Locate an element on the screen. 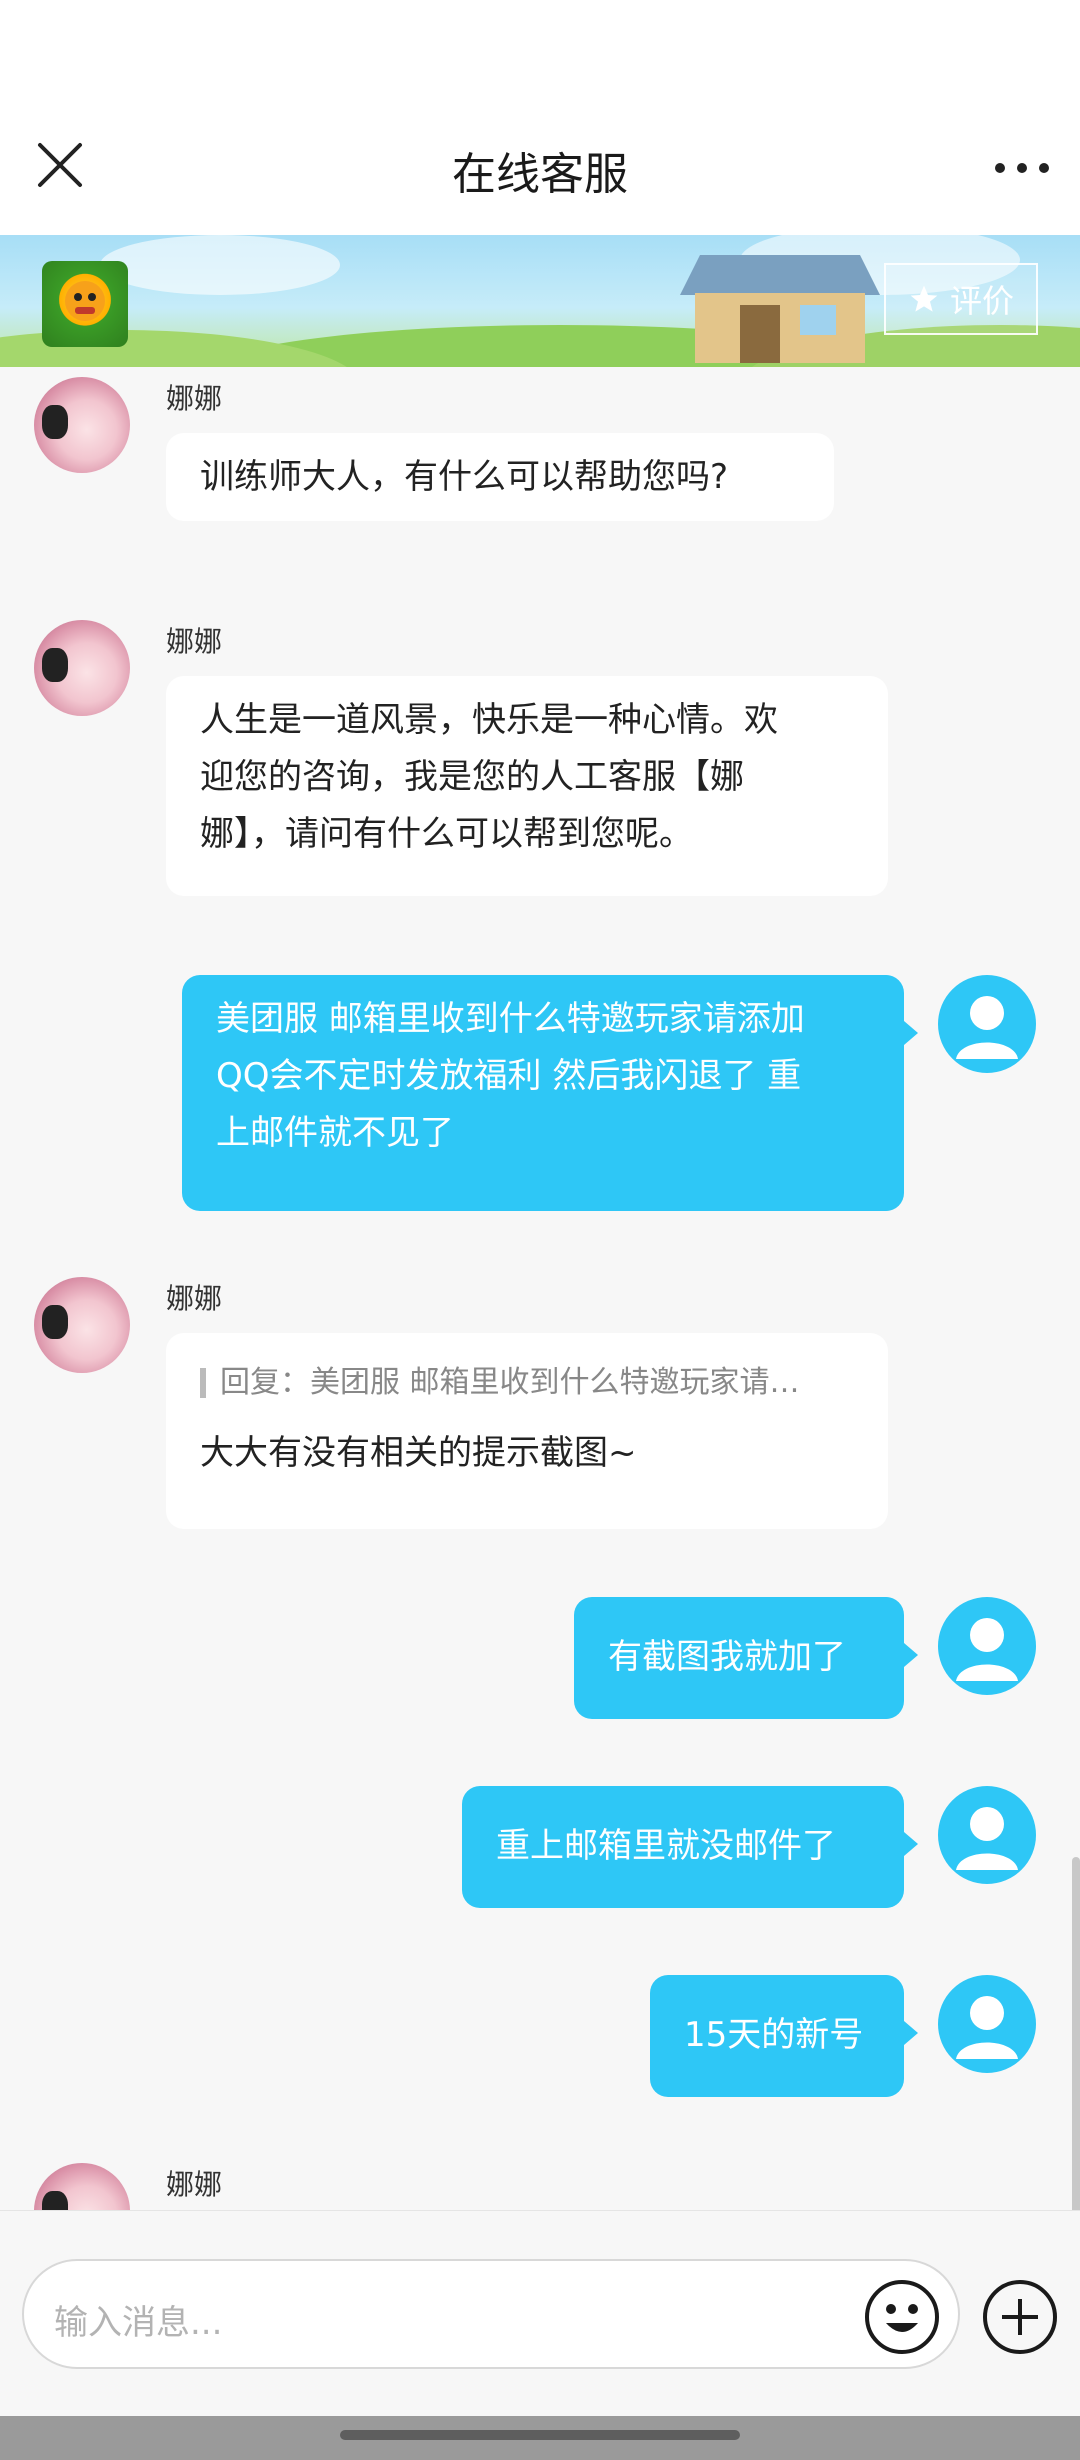 The width and height of the screenshot is (1080, 2460). message-text: 有截图我就加了 is located at coordinates (727, 1657).